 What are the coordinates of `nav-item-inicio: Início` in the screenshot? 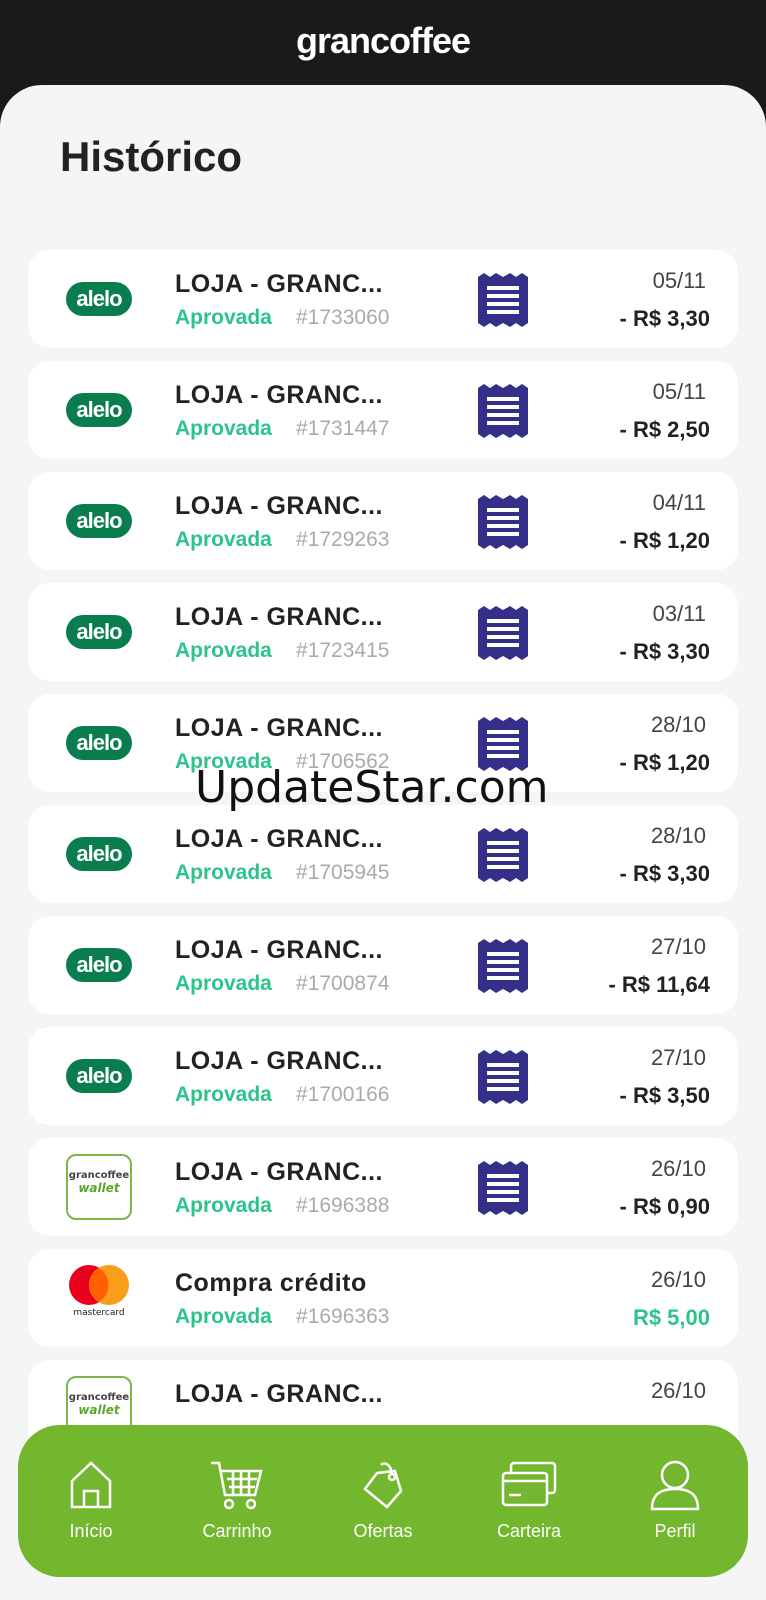 It's located at (91, 1501).